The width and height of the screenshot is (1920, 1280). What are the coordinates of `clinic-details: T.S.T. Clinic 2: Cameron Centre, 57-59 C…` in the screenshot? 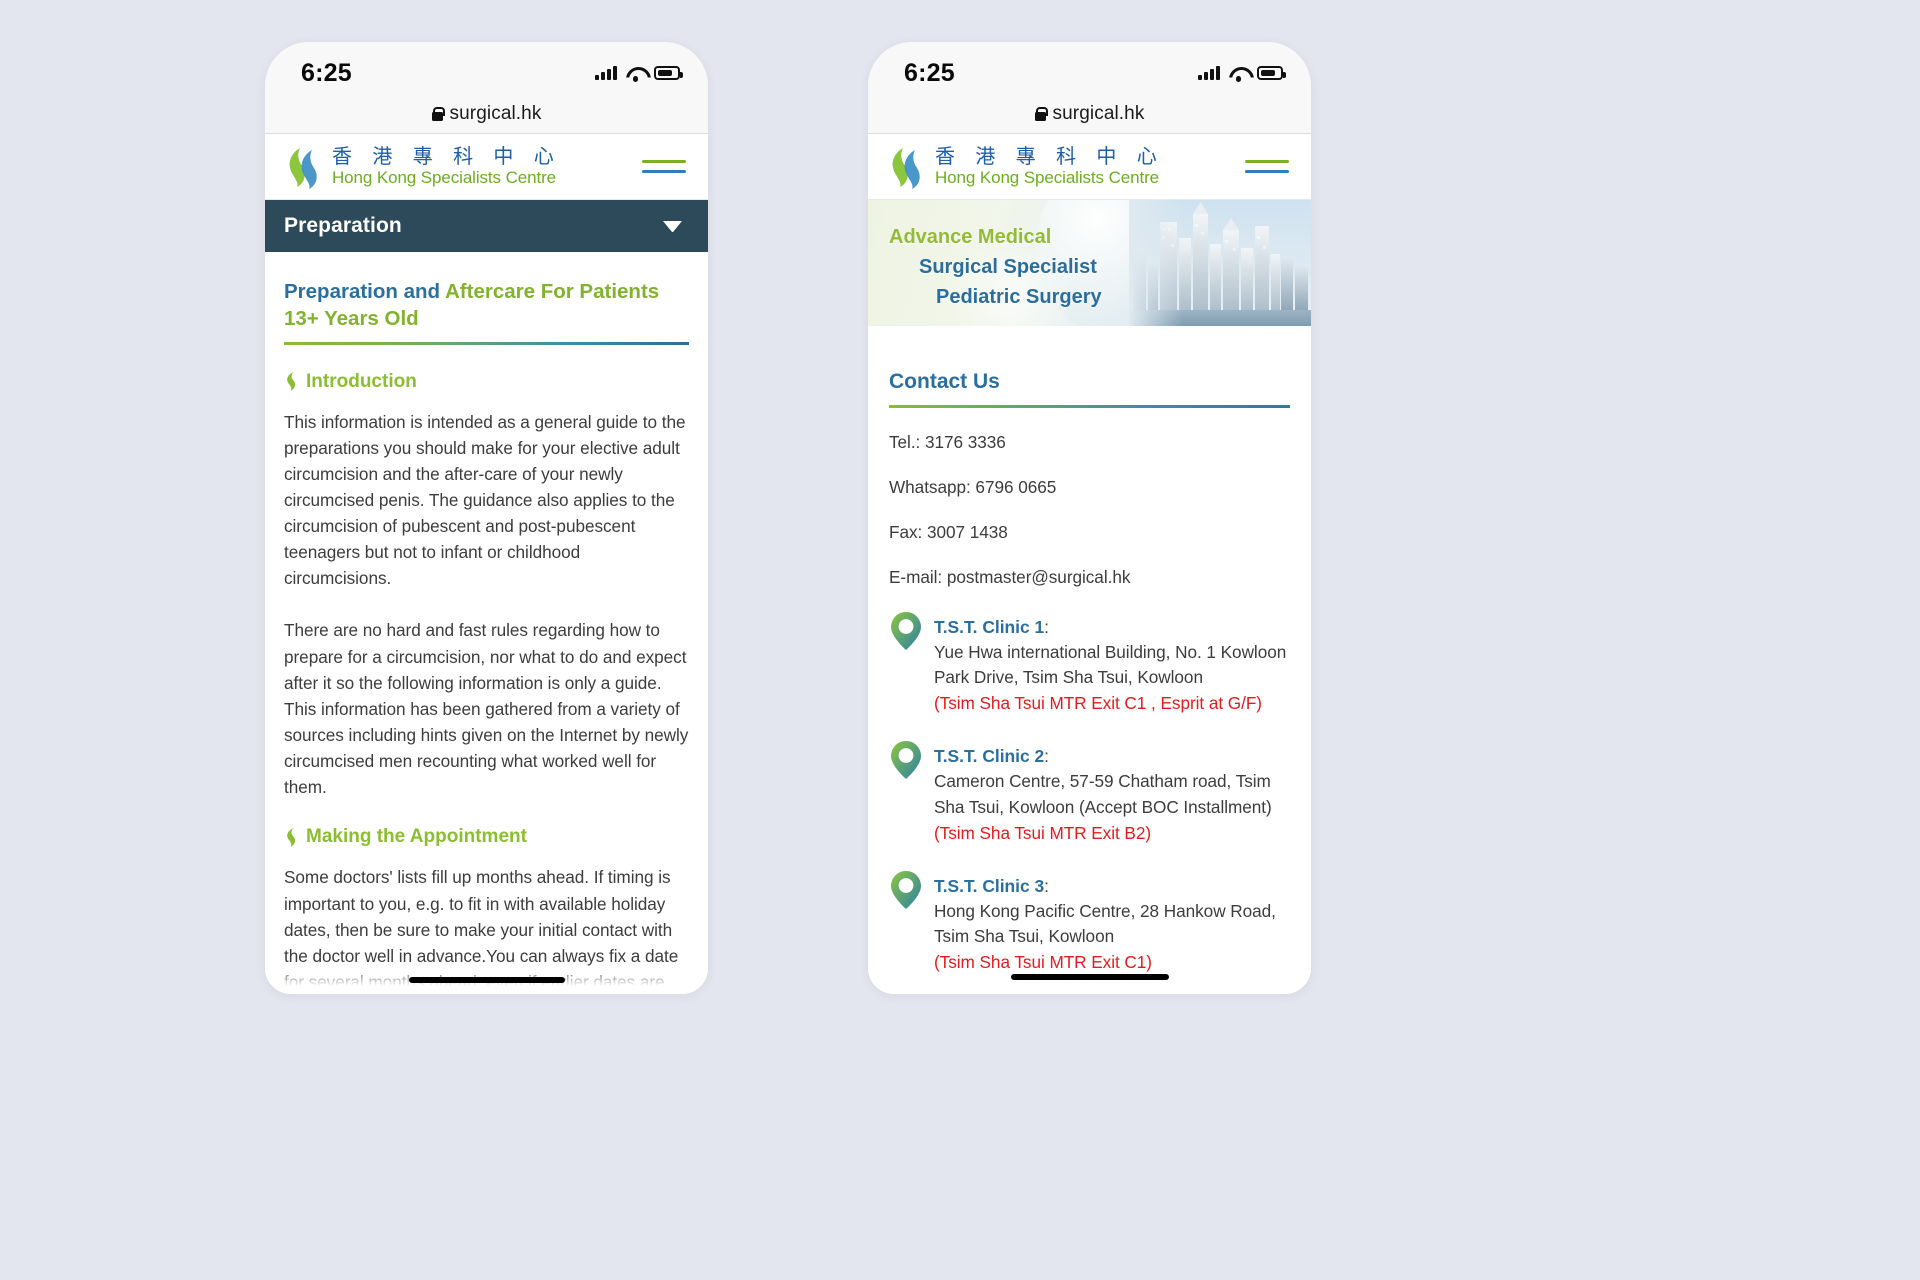 It's located at (1112, 795).